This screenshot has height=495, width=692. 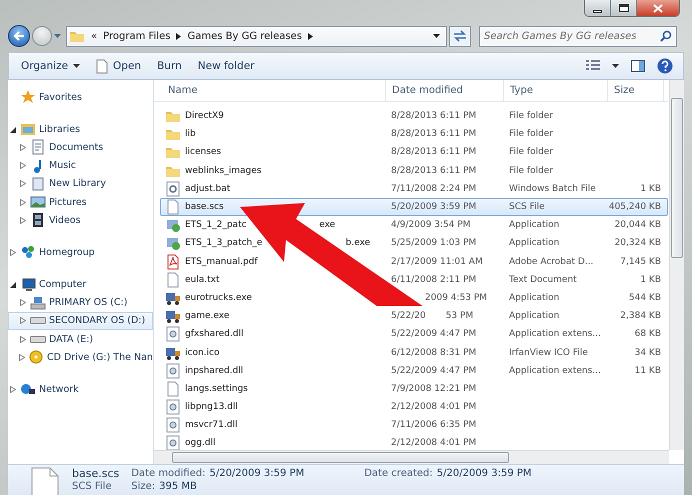 I want to click on navigation-item: Network, so click(x=80, y=389).